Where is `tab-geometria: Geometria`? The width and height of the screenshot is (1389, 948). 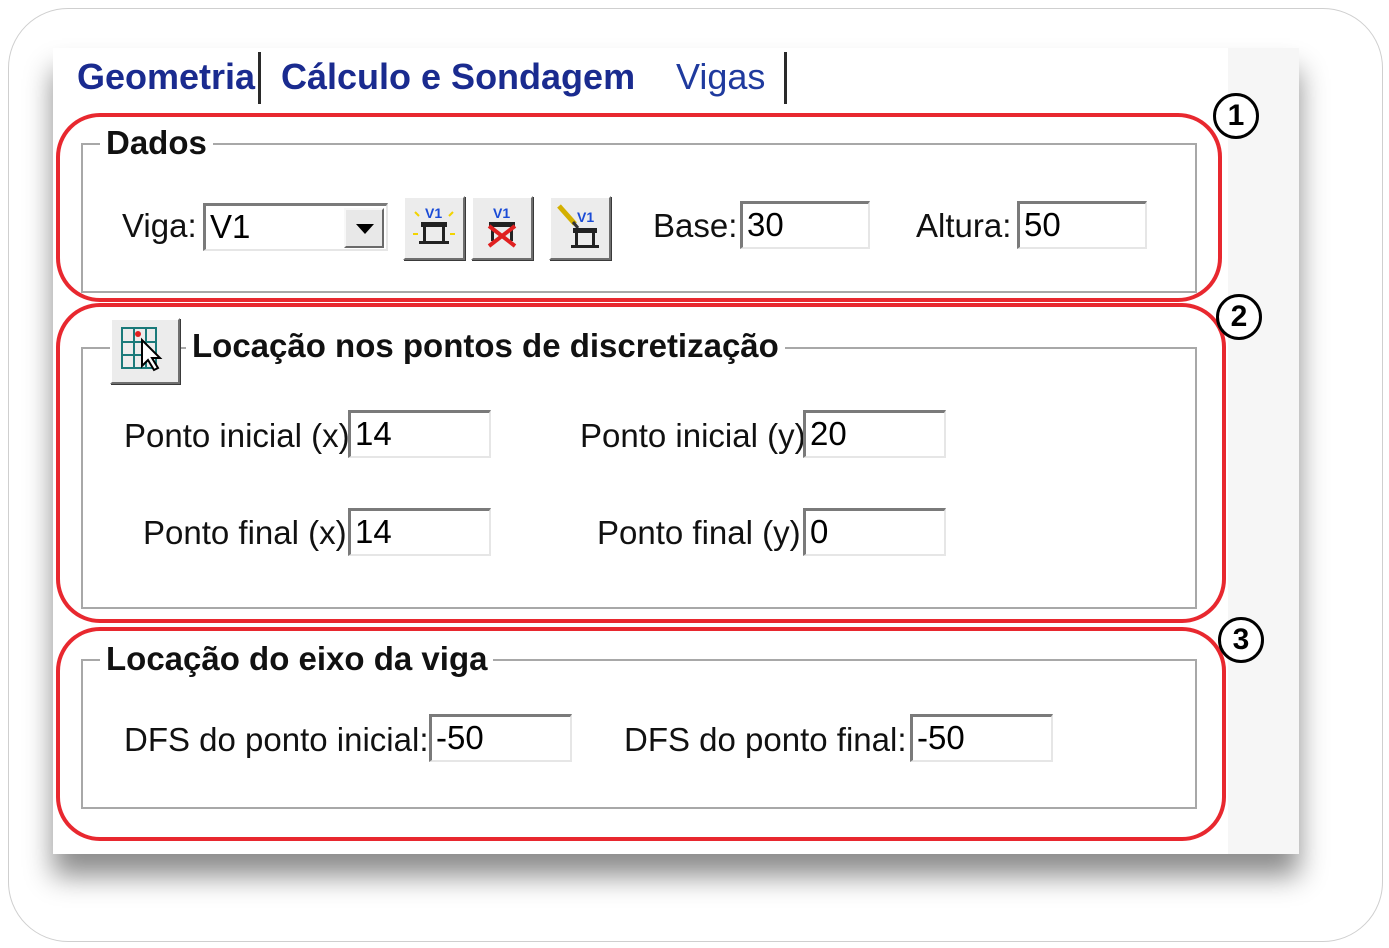
tab-geometria: Geometria is located at coordinates (166, 77).